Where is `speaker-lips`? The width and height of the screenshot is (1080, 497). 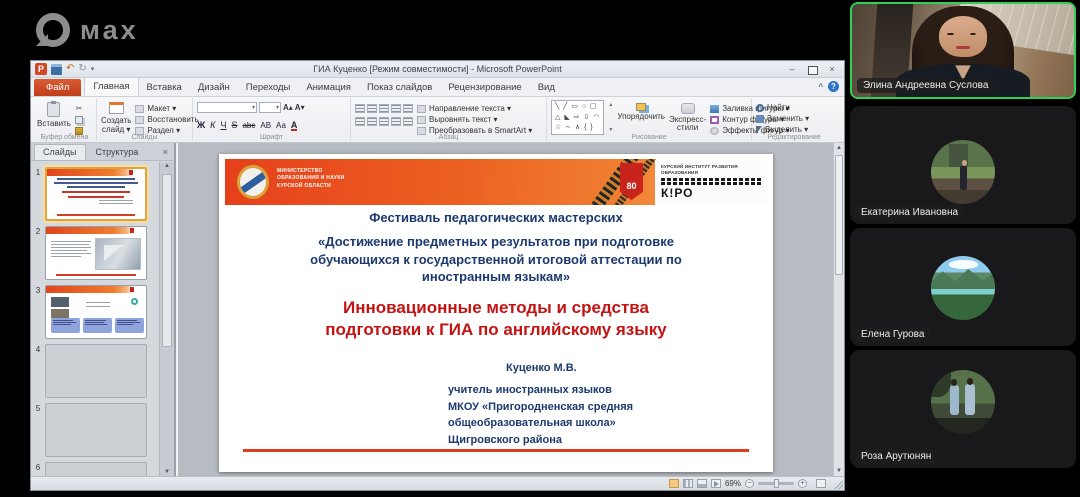 speaker-lips is located at coordinates (963, 47).